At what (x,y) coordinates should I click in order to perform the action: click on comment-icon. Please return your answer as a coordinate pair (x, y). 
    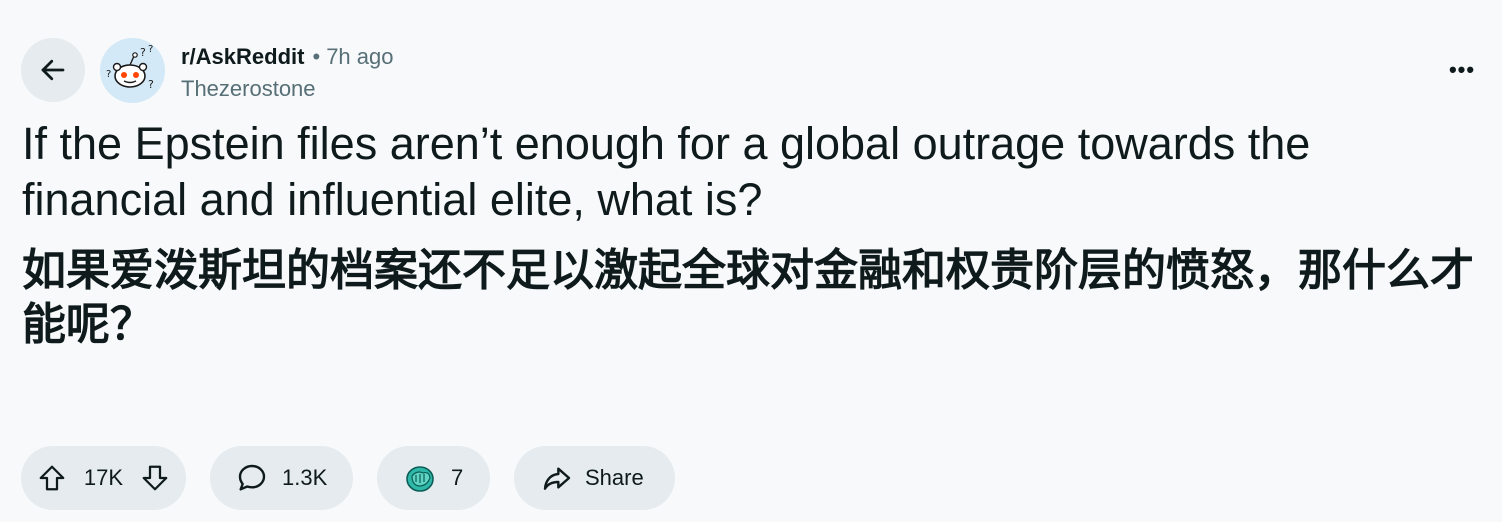
    Looking at the image, I should click on (252, 478).